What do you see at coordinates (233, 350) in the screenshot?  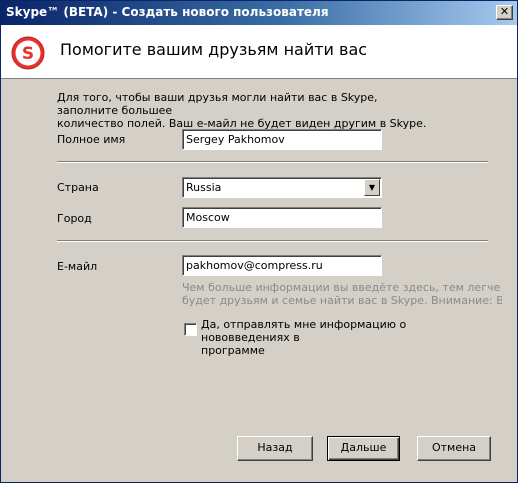 I see `newsletter-label-line-2: программе` at bounding box center [233, 350].